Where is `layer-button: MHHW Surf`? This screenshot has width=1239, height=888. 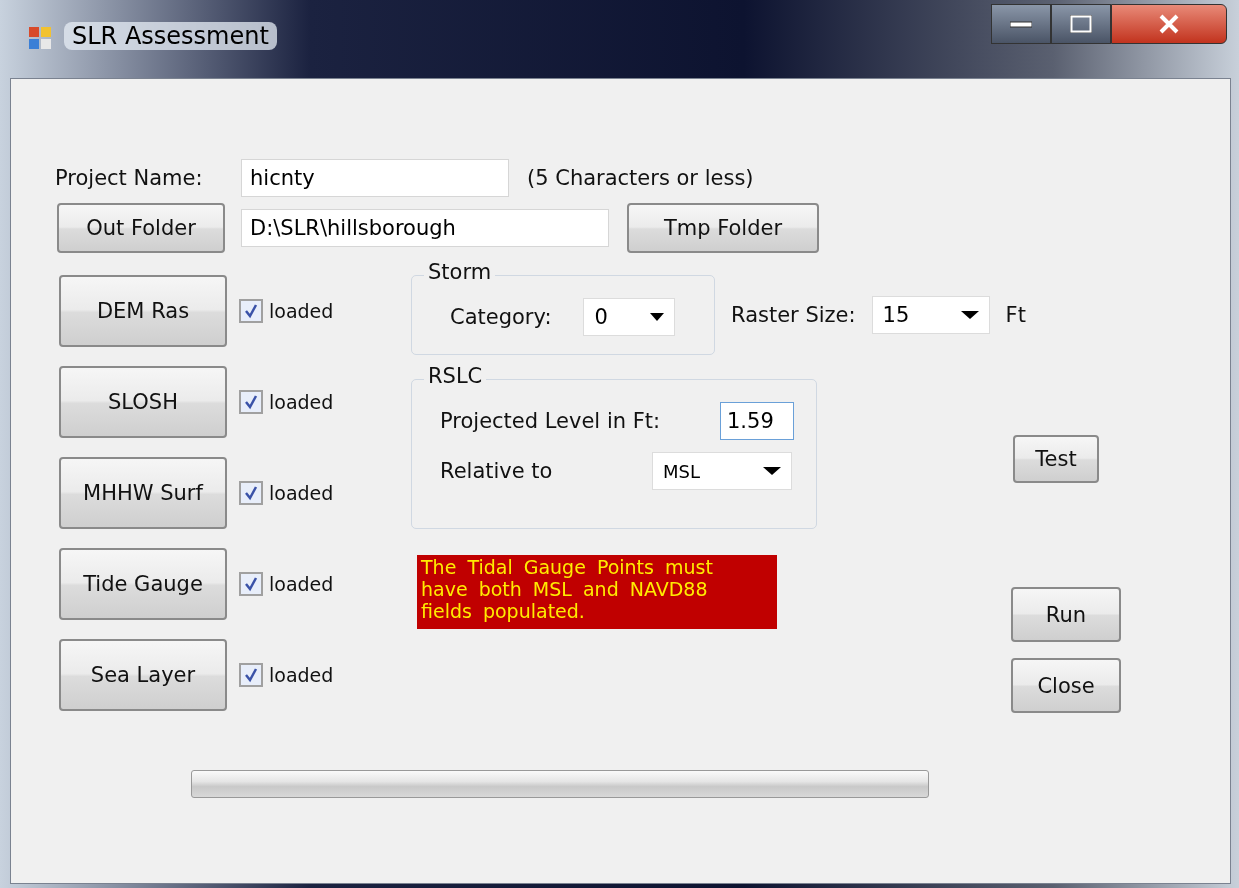 layer-button: MHHW Surf is located at coordinates (143, 492).